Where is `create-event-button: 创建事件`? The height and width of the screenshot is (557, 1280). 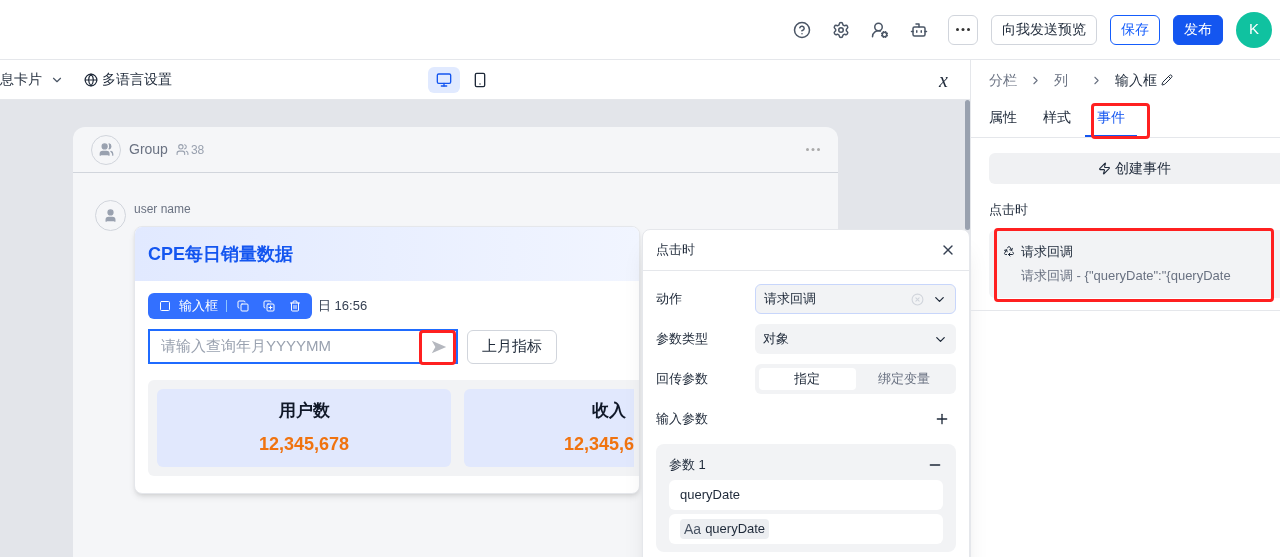
create-event-button: 创建事件 is located at coordinates (1134, 168).